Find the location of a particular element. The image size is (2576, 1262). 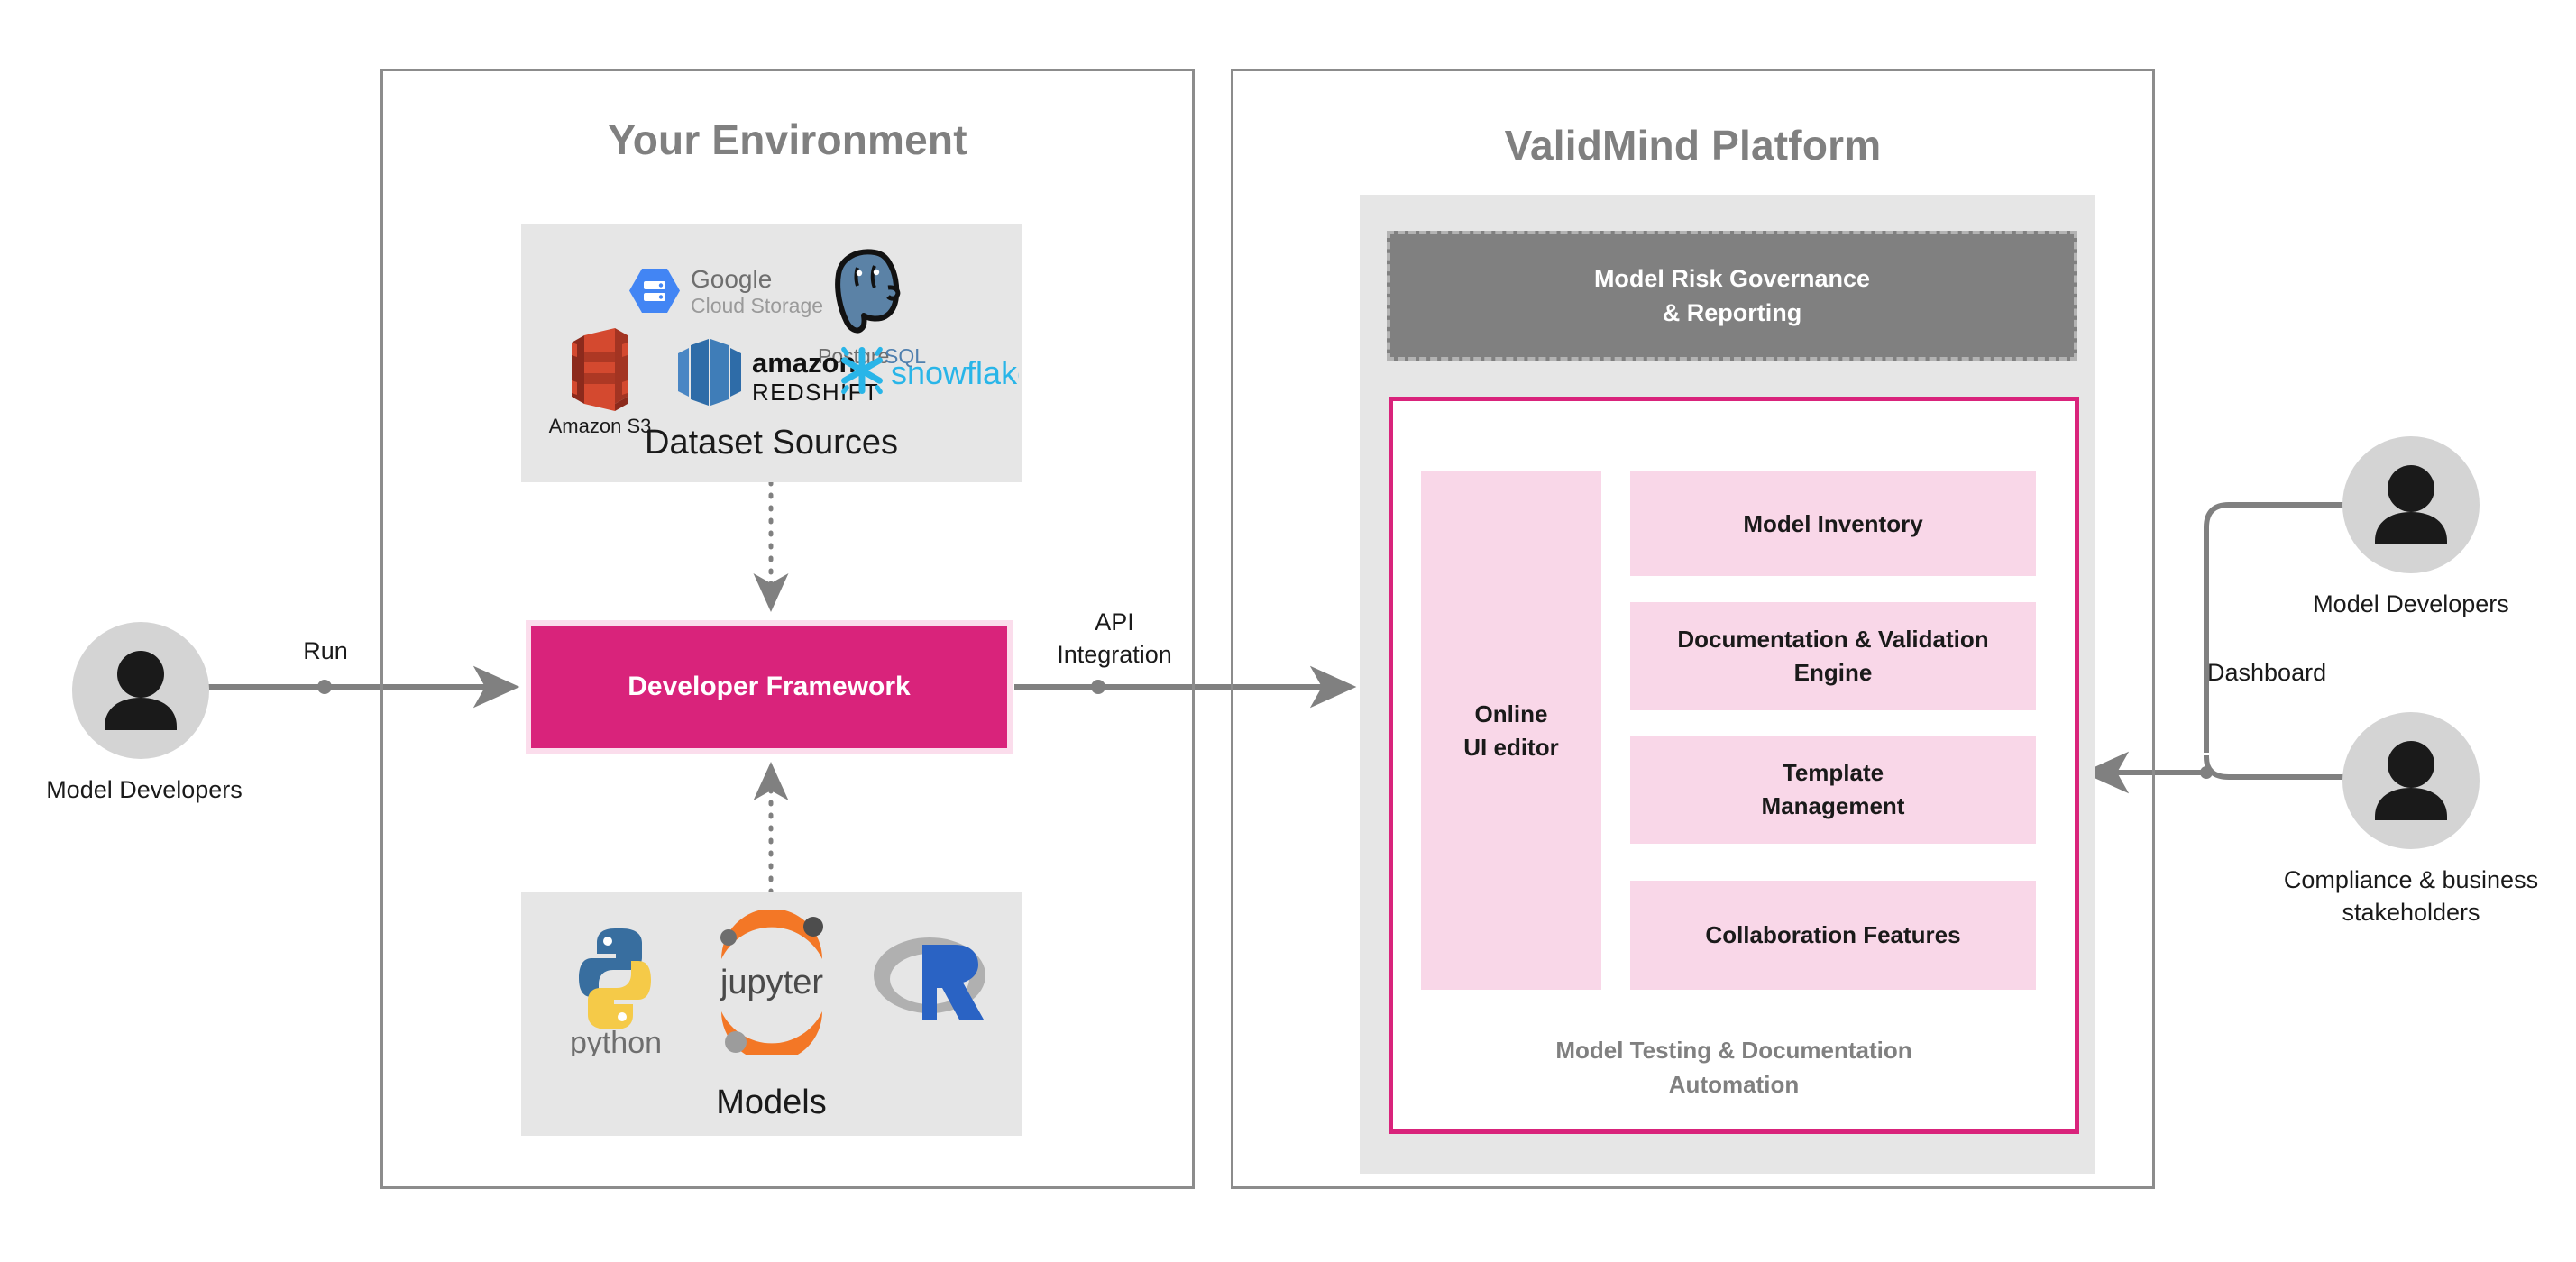

dataset-sources-caption: Dataset Sources is located at coordinates (771, 443).